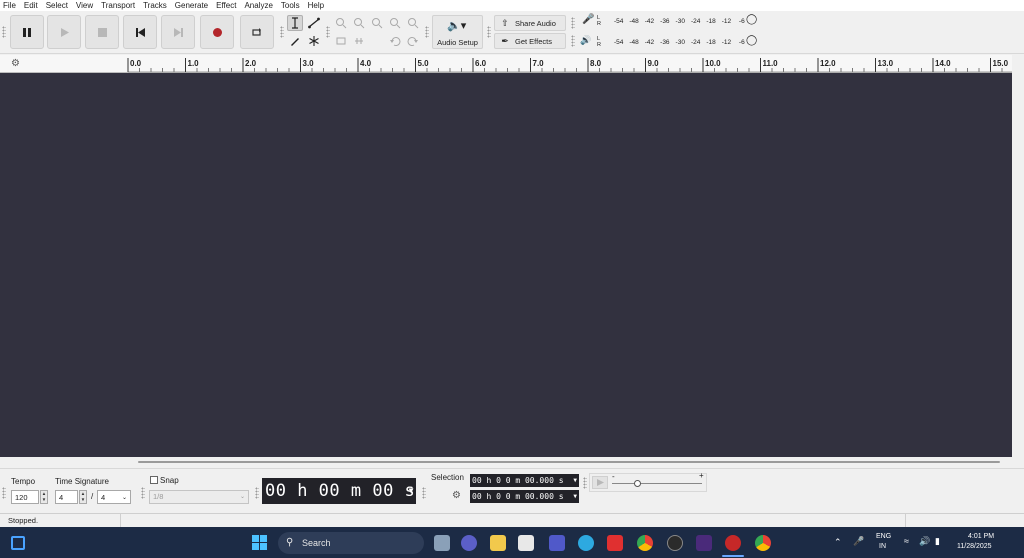 This screenshot has width=1024, height=558. Describe the element at coordinates (771, 63) in the screenshot. I see `ruler-tick-label: 11.0` at that location.